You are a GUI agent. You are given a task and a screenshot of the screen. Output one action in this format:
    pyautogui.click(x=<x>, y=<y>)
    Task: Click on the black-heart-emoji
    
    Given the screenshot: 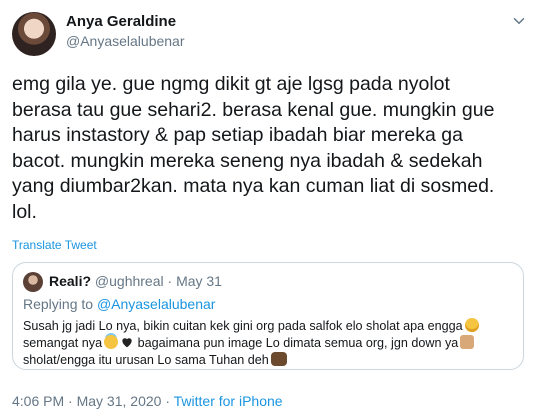 What is the action you would take?
    pyautogui.click(x=127, y=343)
    